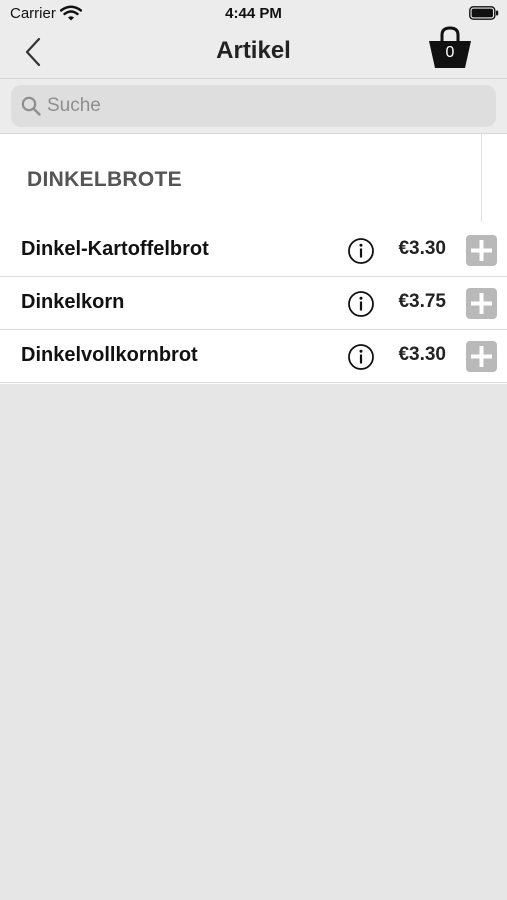 This screenshot has width=507, height=900. I want to click on status-time: 4:44 PM, so click(253, 13).